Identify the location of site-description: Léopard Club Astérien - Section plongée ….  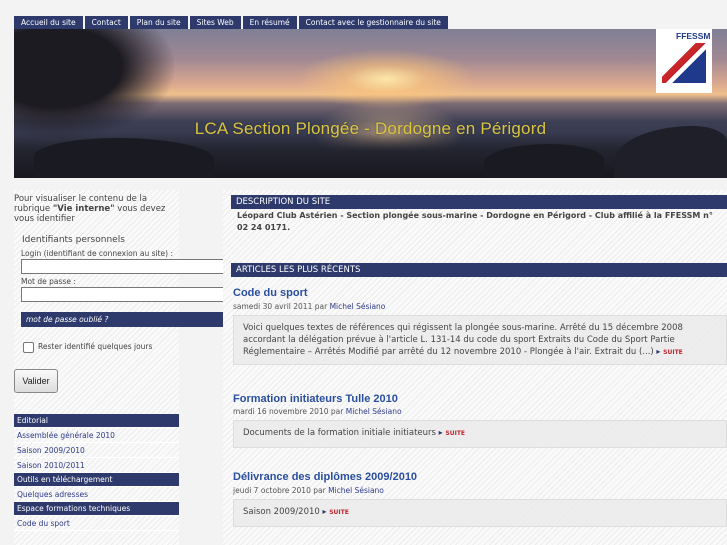
(475, 221).